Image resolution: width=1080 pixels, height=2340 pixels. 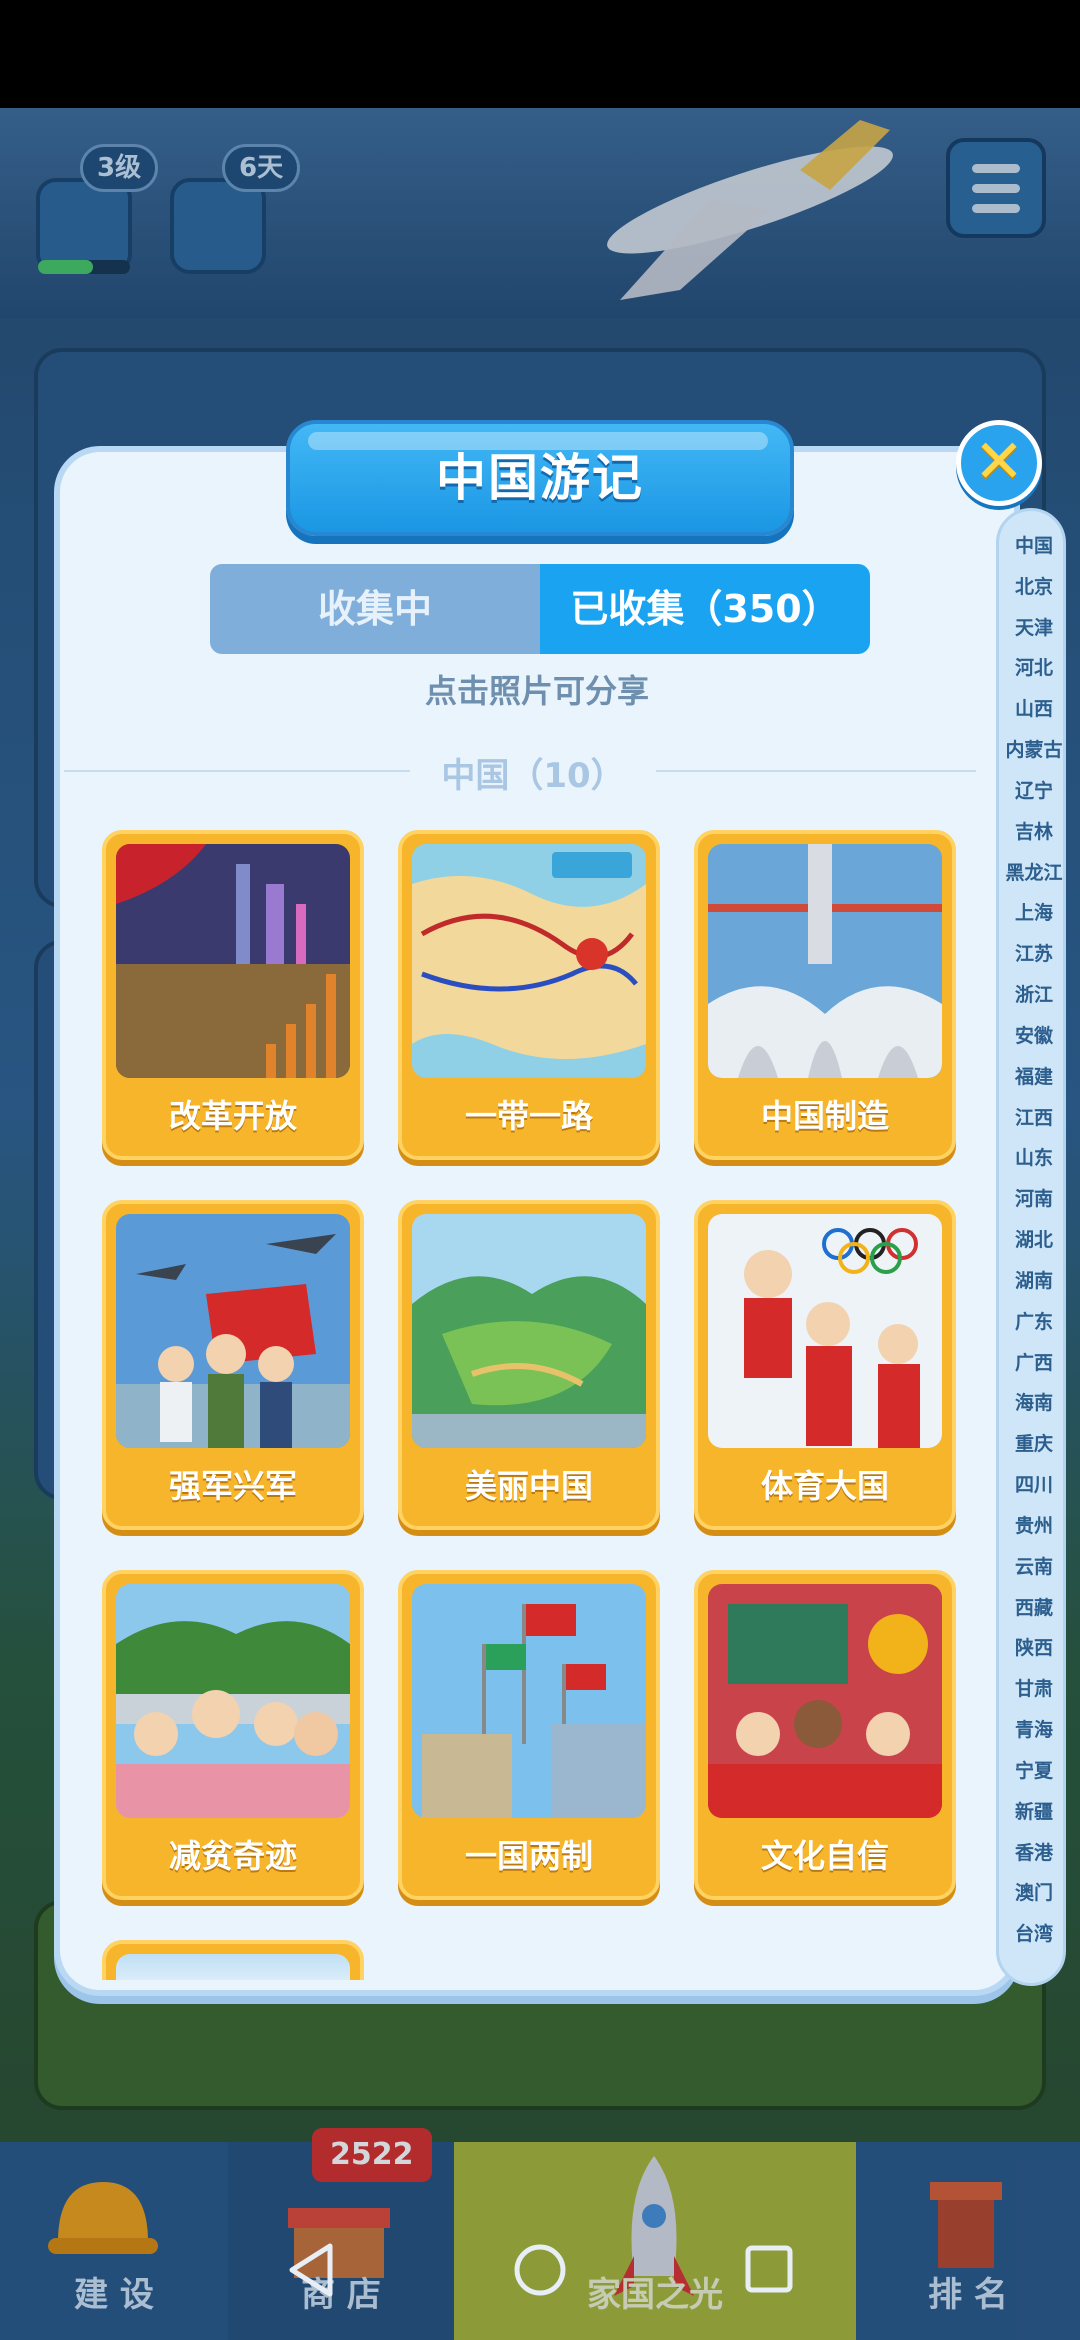 I want to click on province-index-item: 河南, so click(x=1034, y=1197).